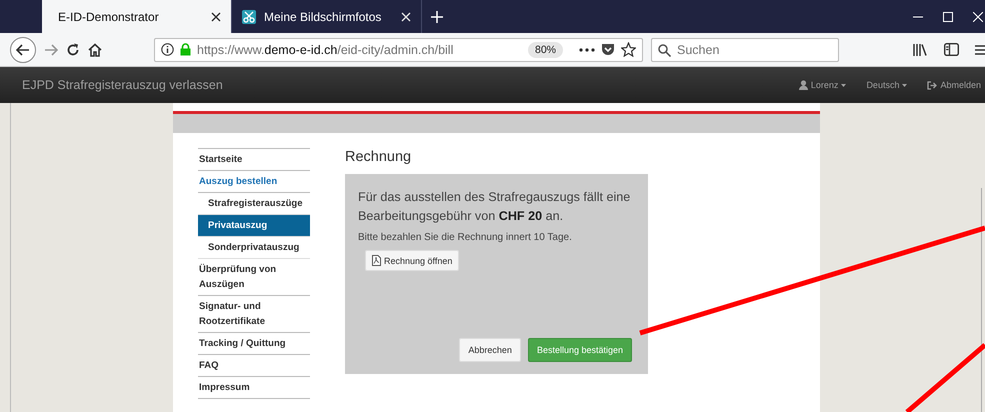  What do you see at coordinates (137, 16) in the screenshot?
I see `tab: E-ID-Demonstrator` at bounding box center [137, 16].